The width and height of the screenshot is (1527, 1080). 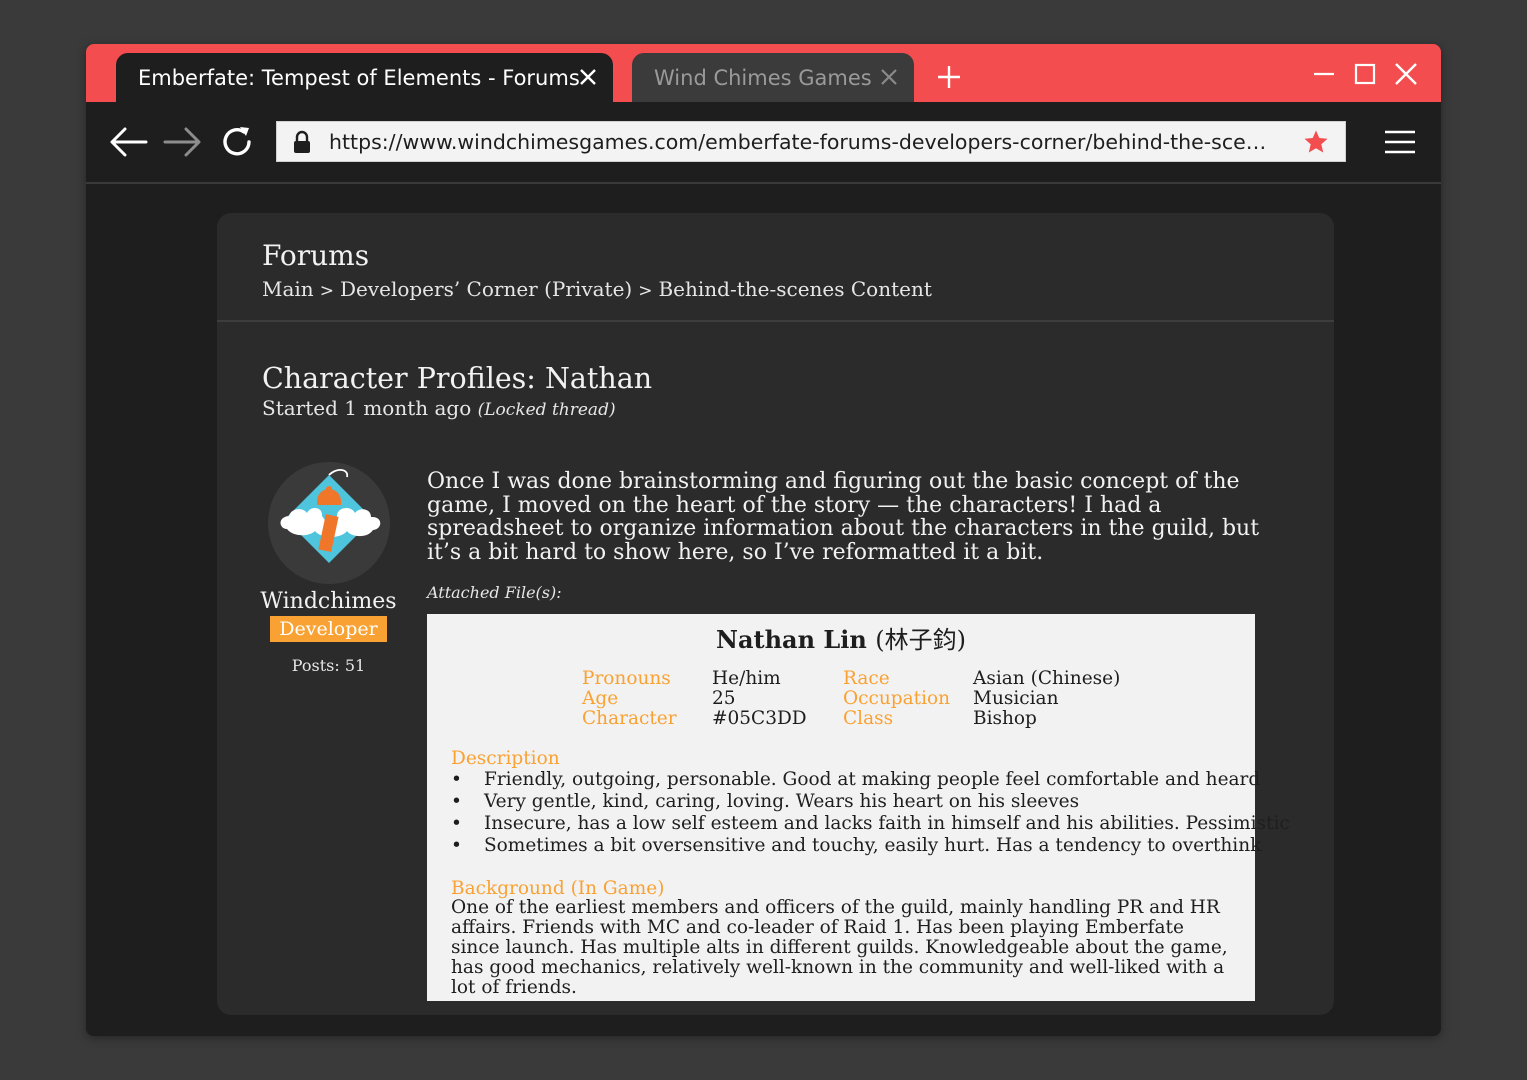 I want to click on author-role-badge: Developer, so click(x=328, y=629).